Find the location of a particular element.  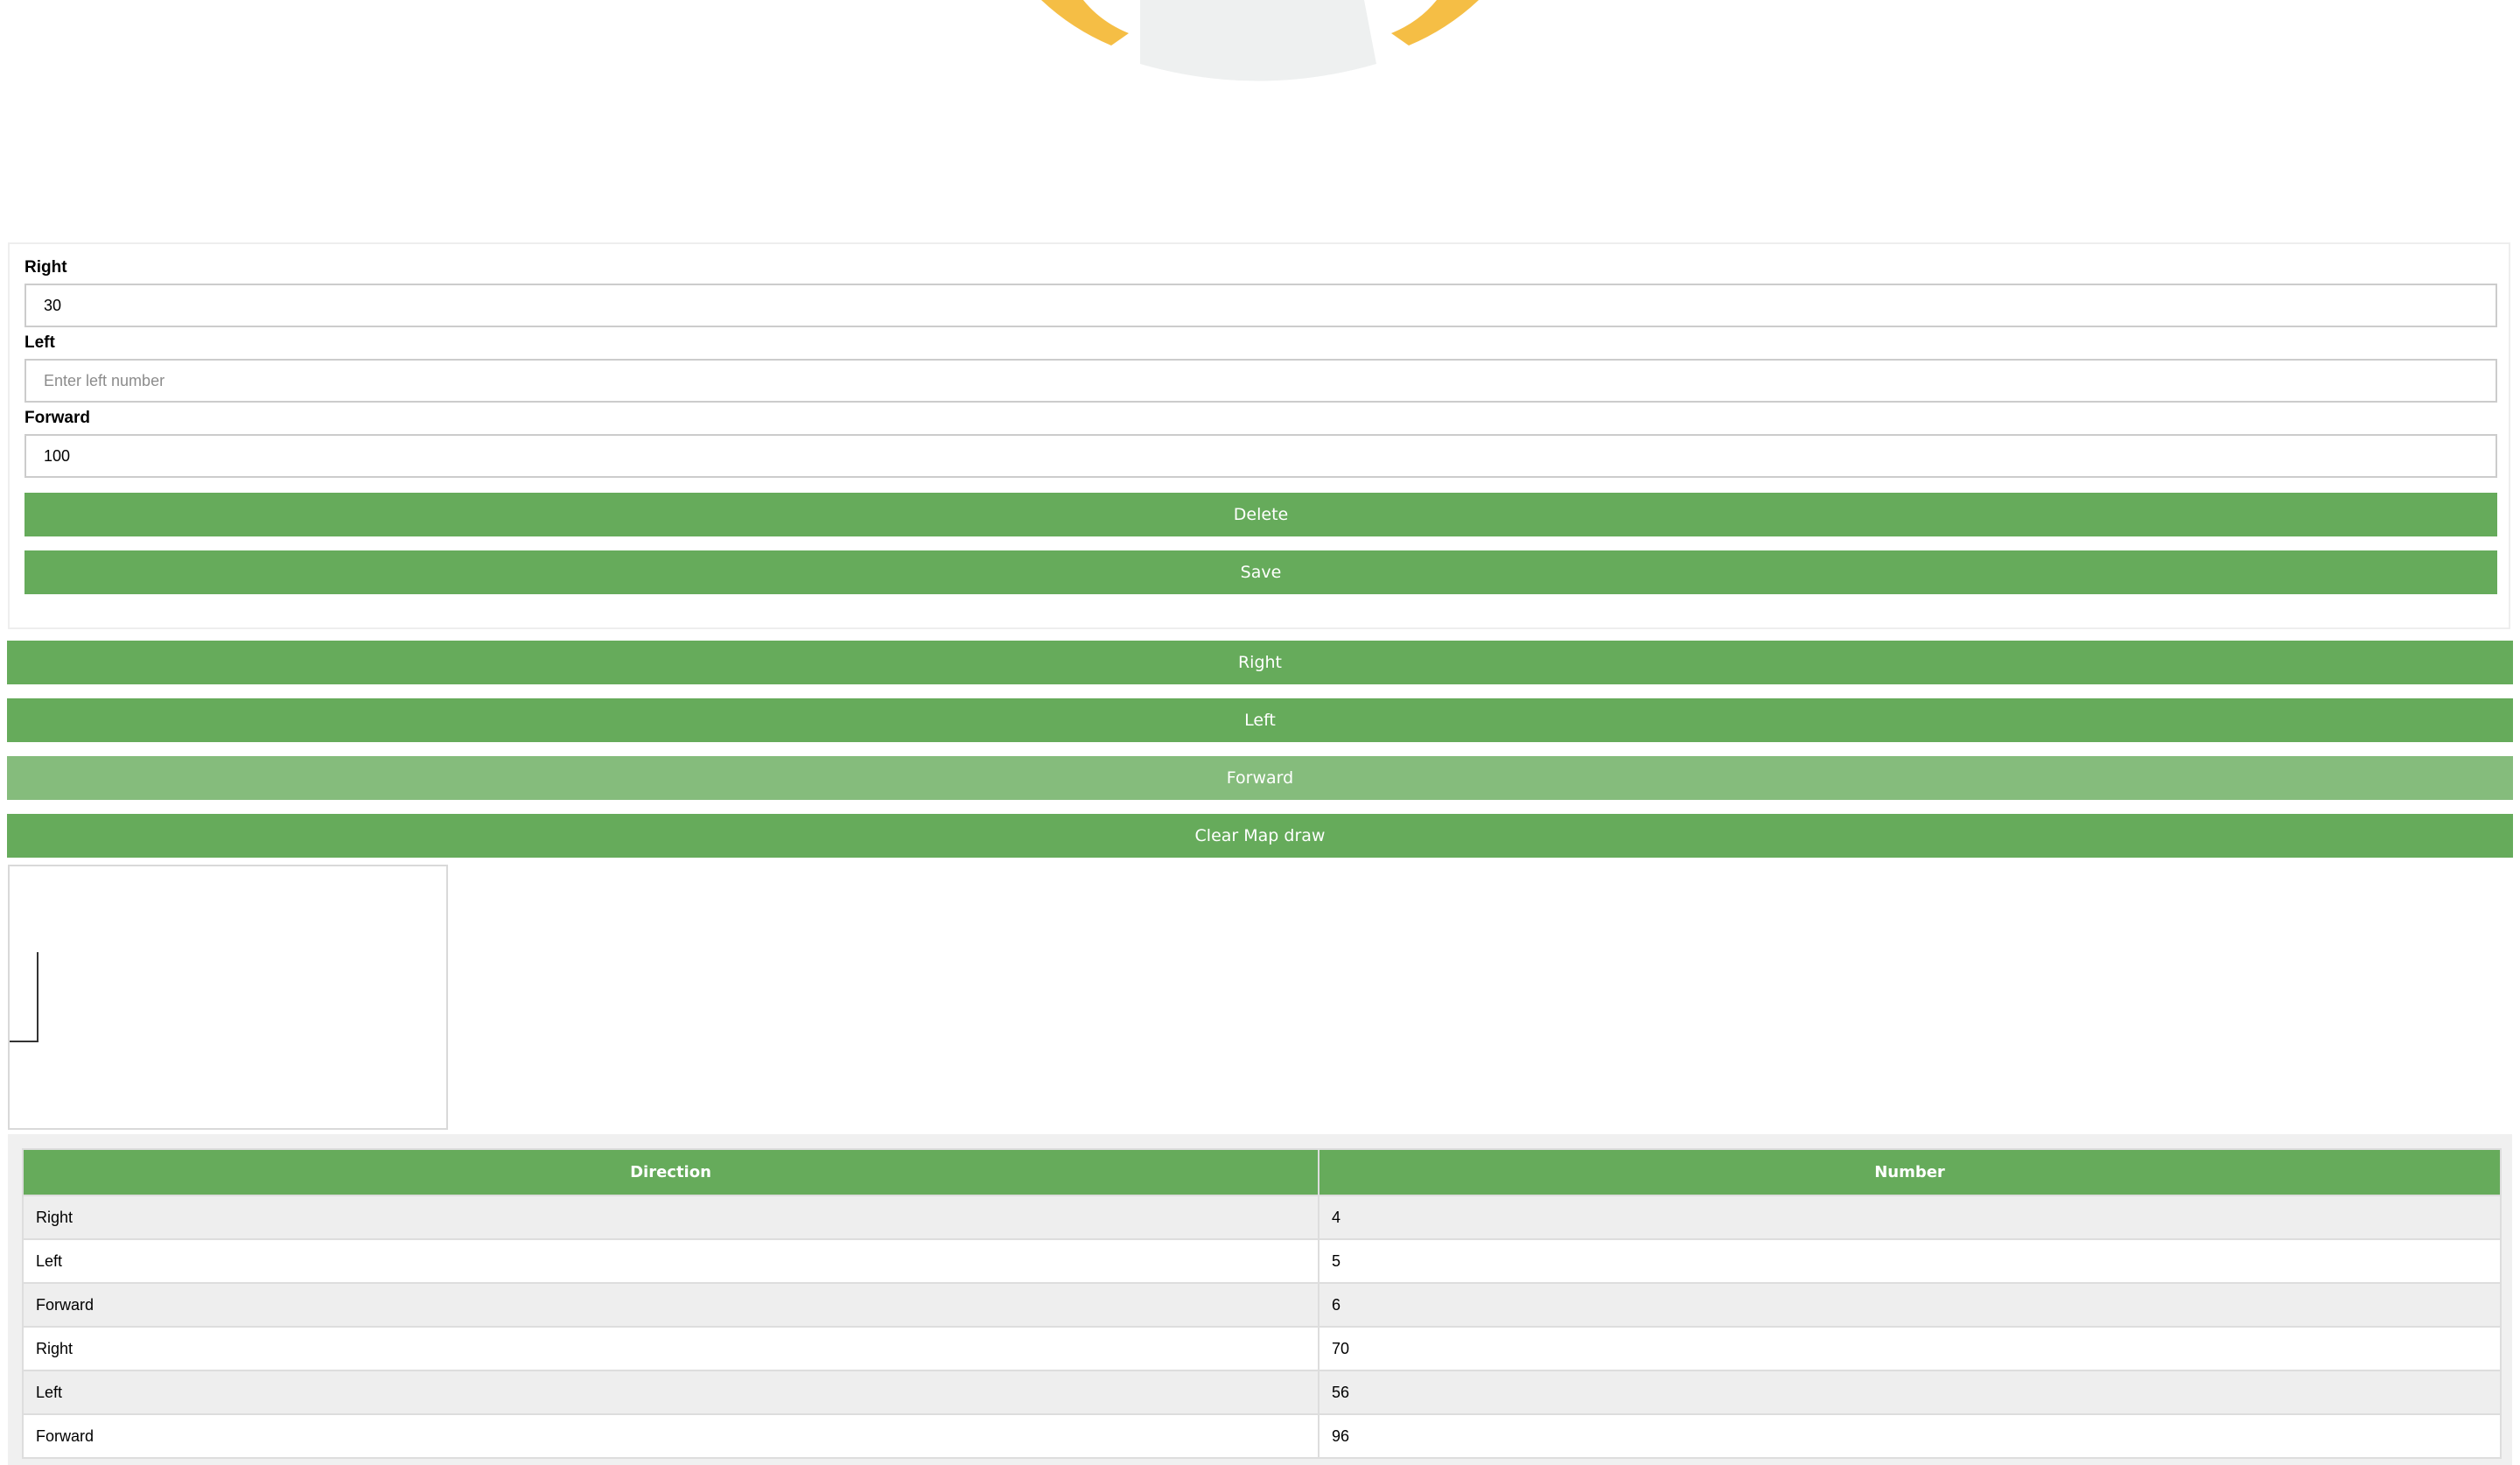

table-row: Left 56 is located at coordinates (1262, 1392).